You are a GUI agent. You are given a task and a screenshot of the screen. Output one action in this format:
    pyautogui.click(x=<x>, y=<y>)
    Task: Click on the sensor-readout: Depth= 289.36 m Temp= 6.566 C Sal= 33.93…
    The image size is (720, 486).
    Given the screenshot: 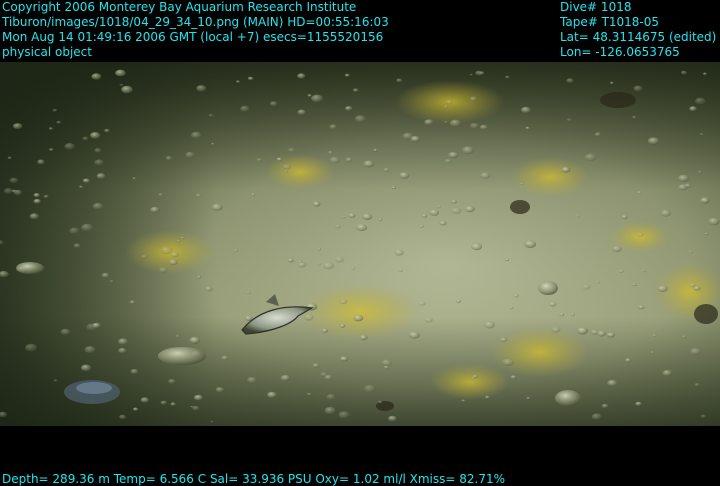 What is the action you would take?
    pyautogui.click(x=254, y=479)
    